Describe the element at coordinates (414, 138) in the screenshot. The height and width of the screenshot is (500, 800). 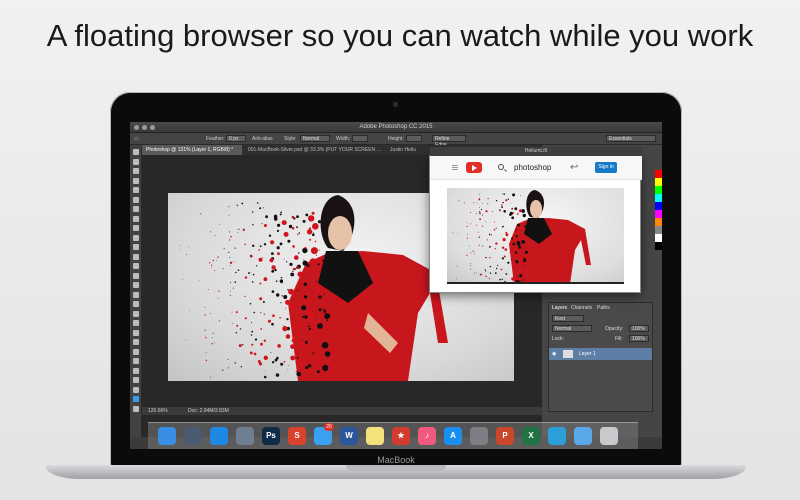
I see `height-input` at that location.